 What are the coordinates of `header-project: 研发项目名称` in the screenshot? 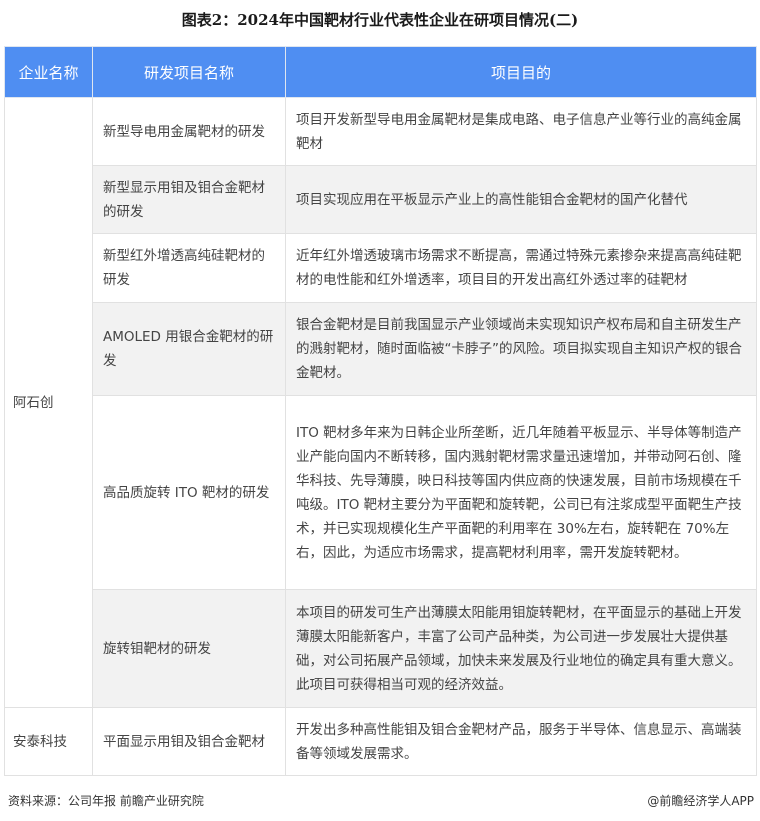 It's located at (189, 72).